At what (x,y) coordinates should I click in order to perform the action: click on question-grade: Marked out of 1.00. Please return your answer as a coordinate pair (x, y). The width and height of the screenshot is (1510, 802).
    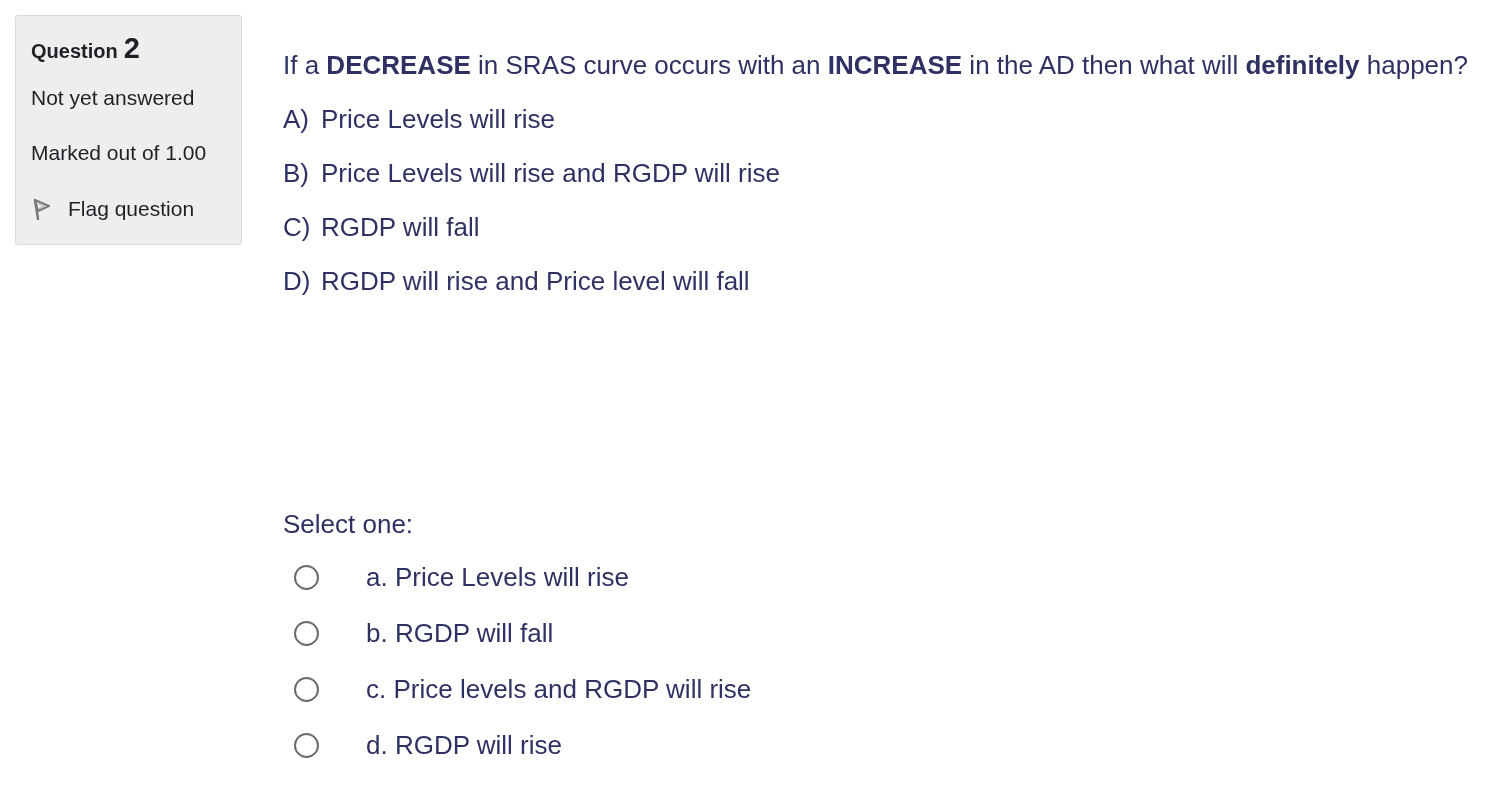
    Looking at the image, I should click on (119, 153).